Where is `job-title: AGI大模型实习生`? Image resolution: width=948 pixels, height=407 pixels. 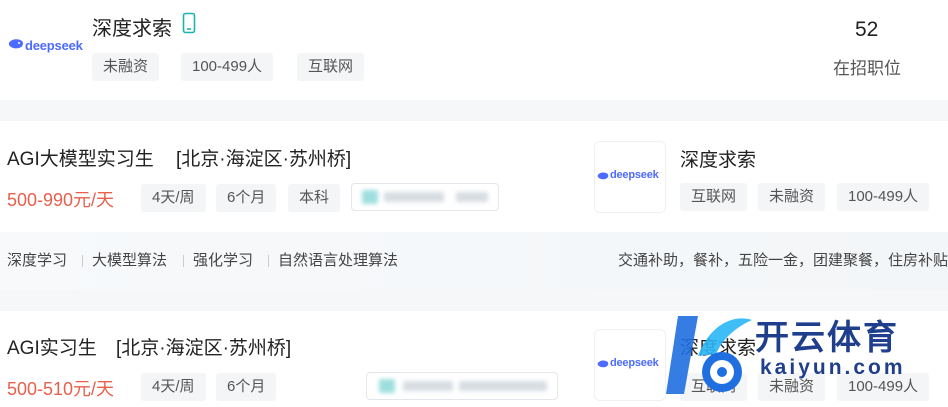 job-title: AGI大模型实习生 is located at coordinates (80, 157).